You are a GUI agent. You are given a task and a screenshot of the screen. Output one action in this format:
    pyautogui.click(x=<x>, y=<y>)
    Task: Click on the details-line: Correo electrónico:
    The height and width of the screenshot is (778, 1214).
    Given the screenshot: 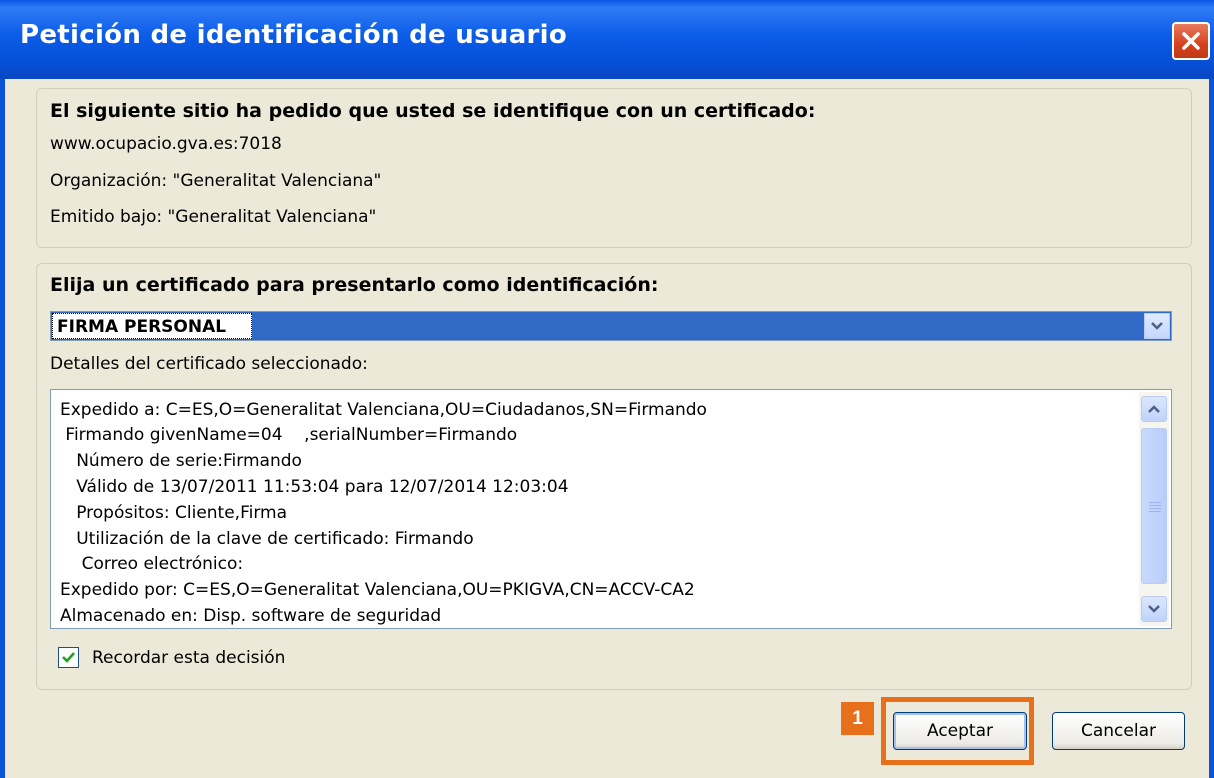 What is the action you would take?
    pyautogui.click(x=152, y=564)
    